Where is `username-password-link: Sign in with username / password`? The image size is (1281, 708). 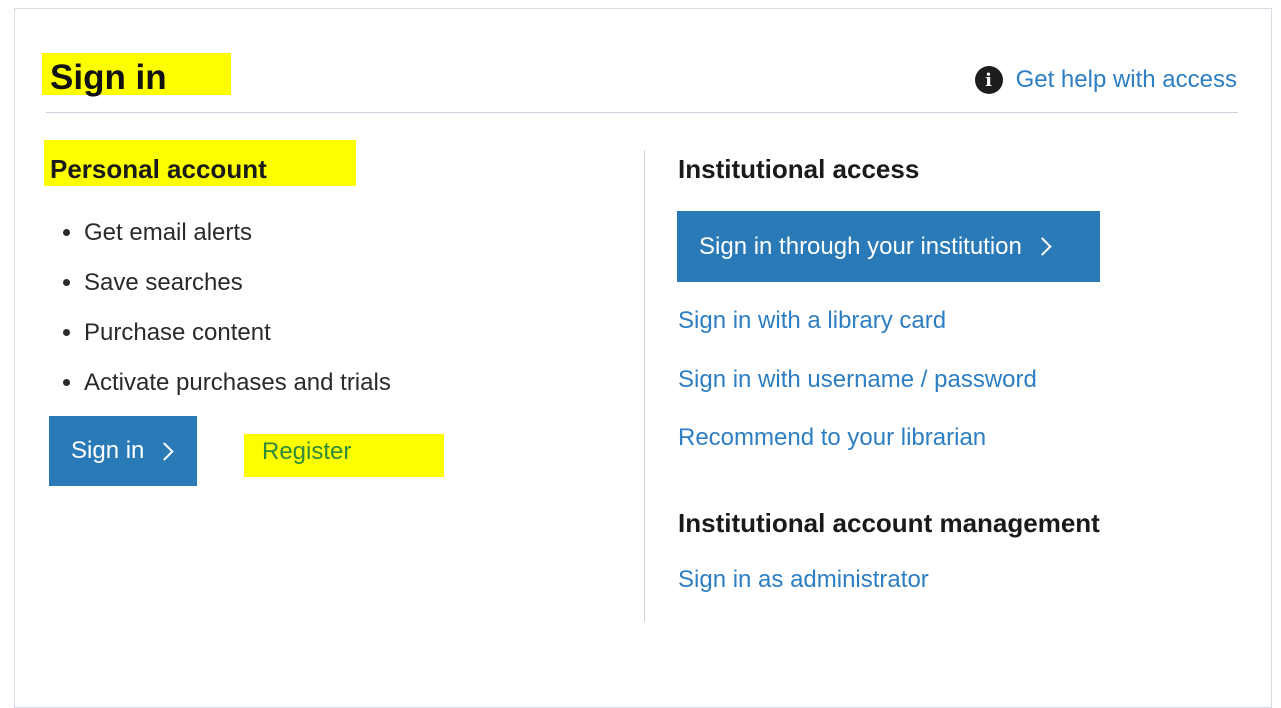
username-password-link: Sign in with username / password is located at coordinates (857, 380).